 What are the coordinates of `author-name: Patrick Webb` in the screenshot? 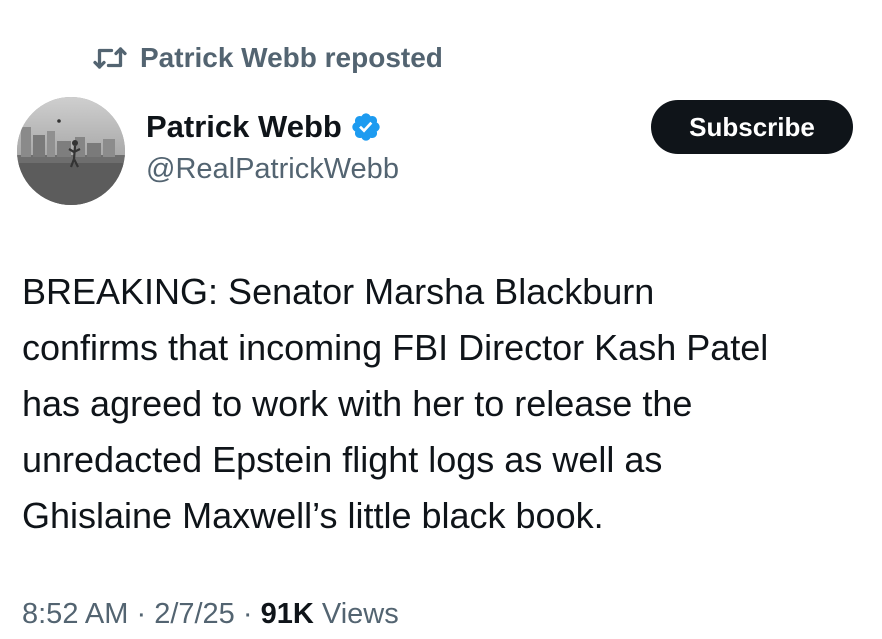 It's located at (244, 127).